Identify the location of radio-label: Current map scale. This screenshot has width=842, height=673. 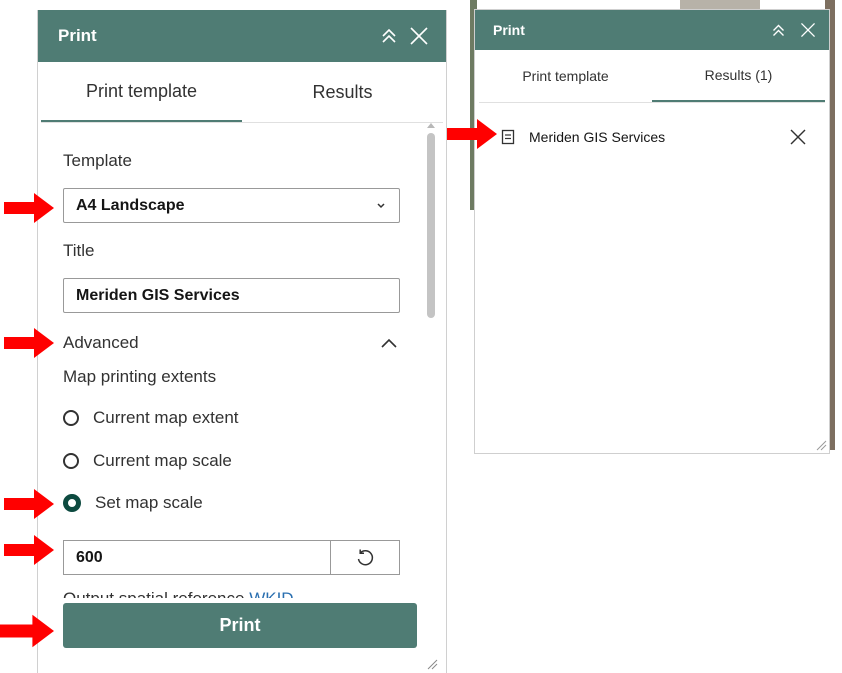
(162, 460).